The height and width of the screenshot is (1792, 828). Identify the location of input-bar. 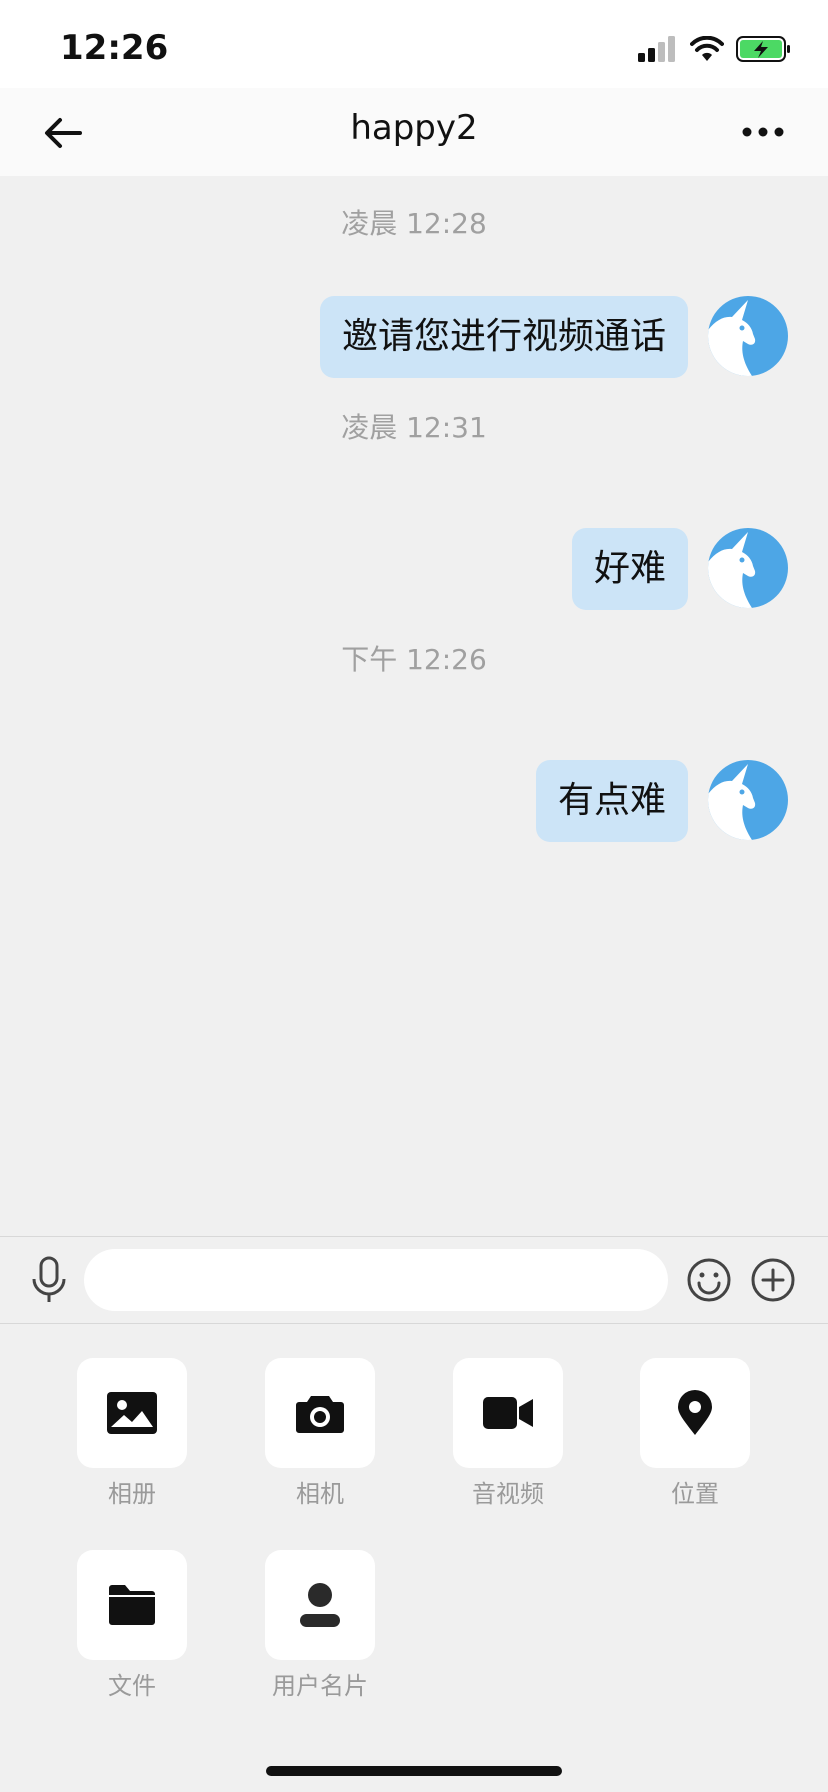
(414, 1280).